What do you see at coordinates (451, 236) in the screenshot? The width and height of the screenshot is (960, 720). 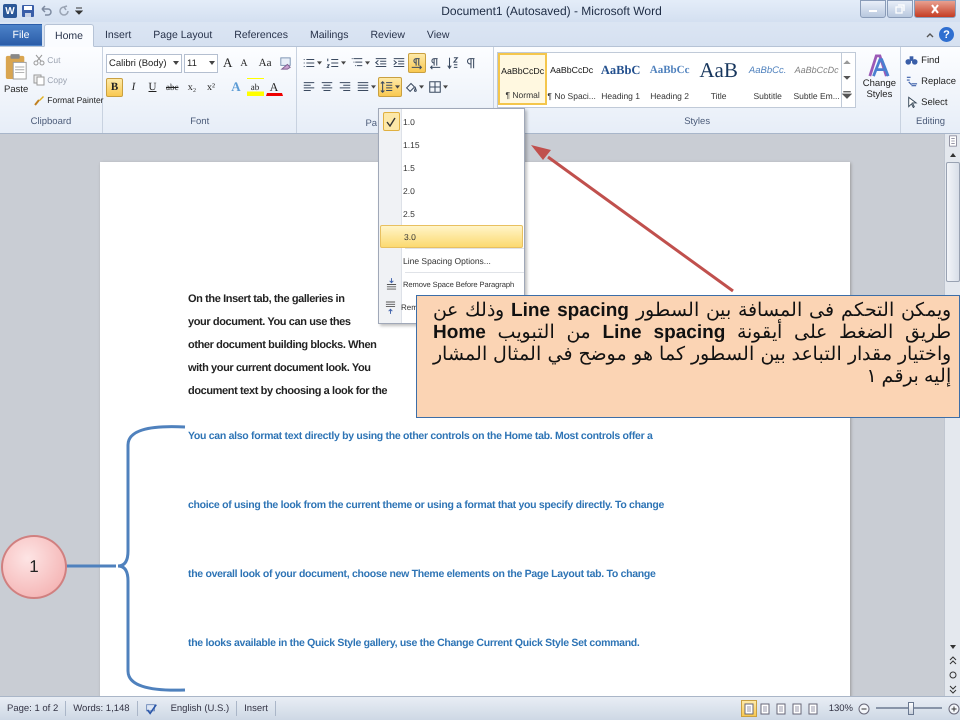 I see `menu-item: 3.0` at bounding box center [451, 236].